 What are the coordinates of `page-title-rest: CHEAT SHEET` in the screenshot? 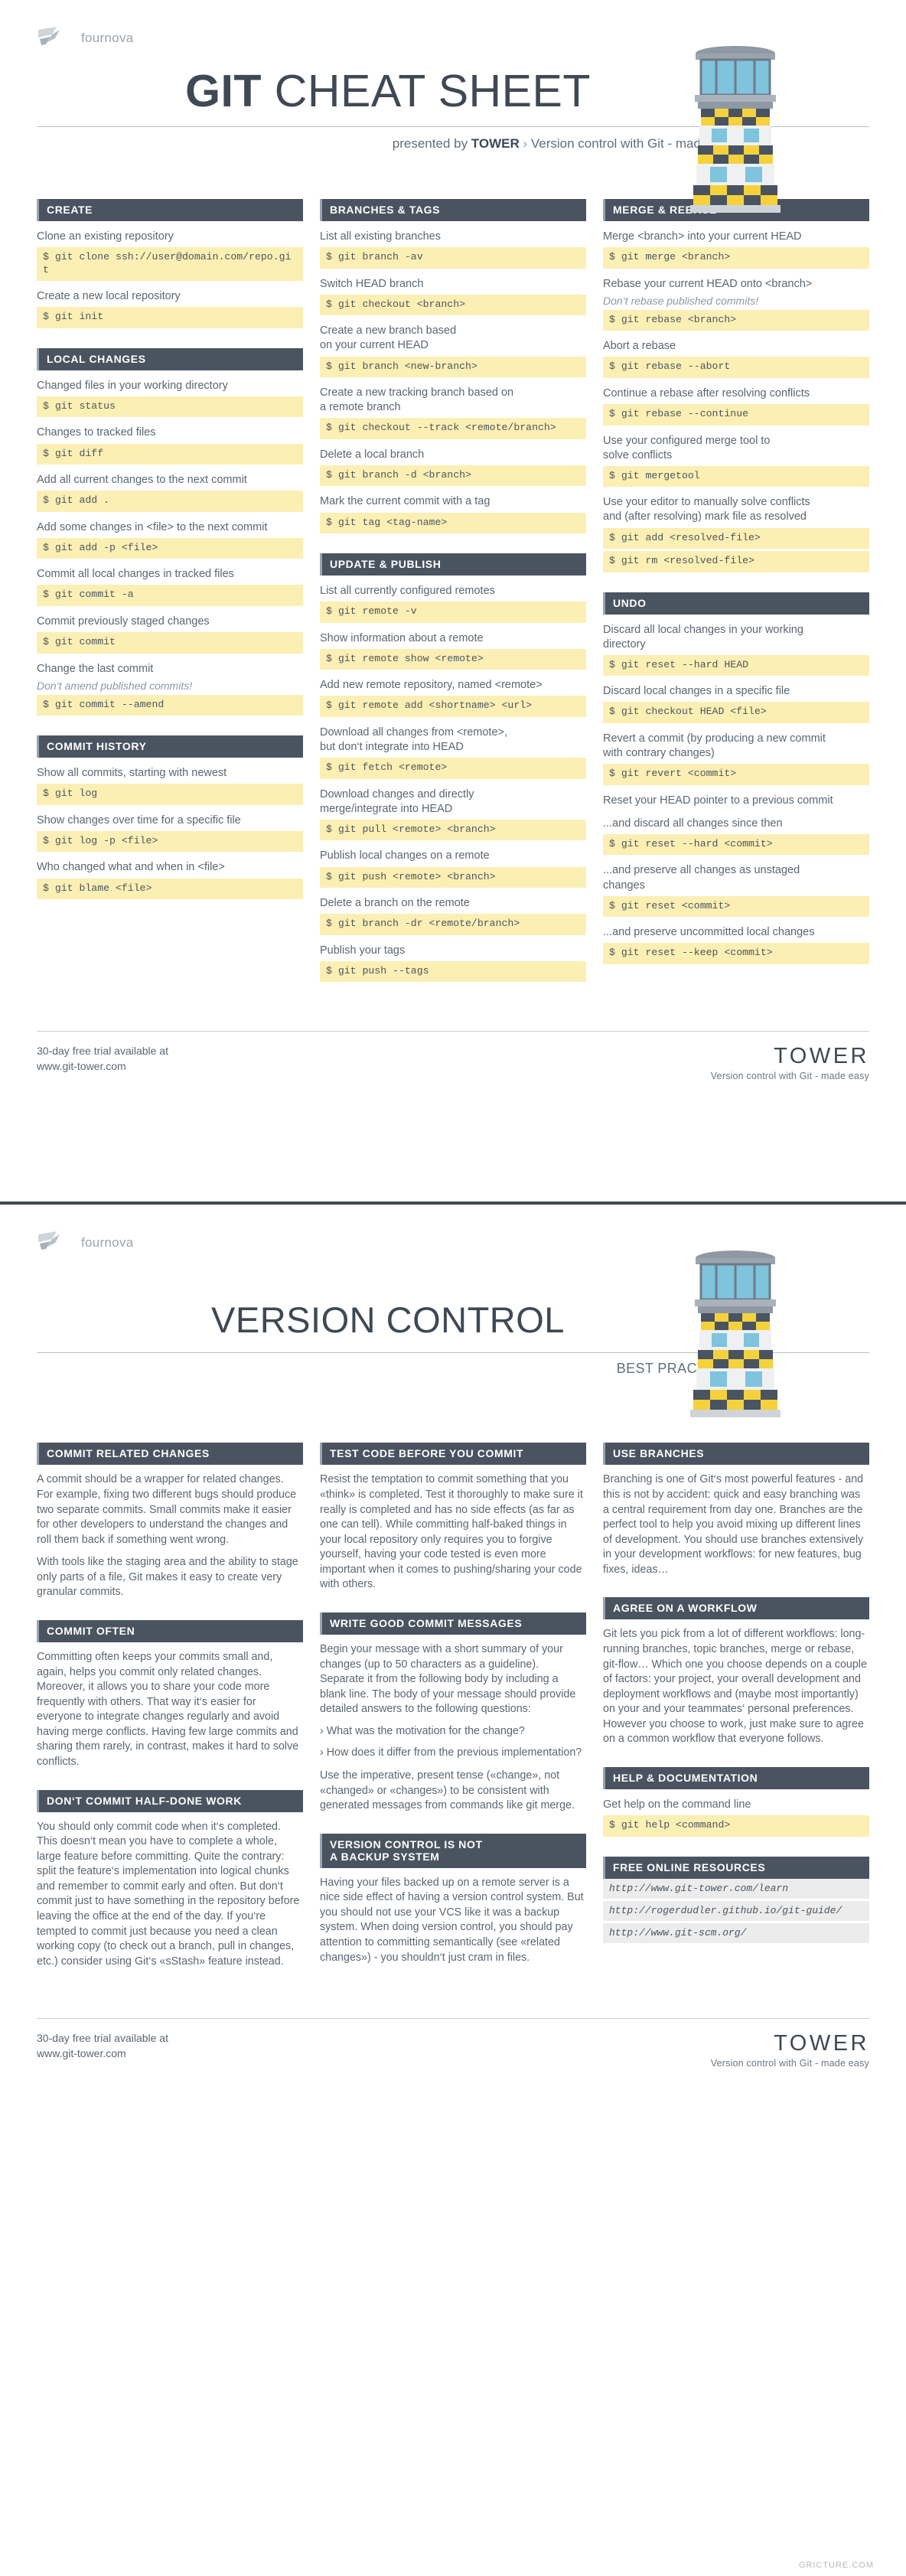 It's located at (426, 91).